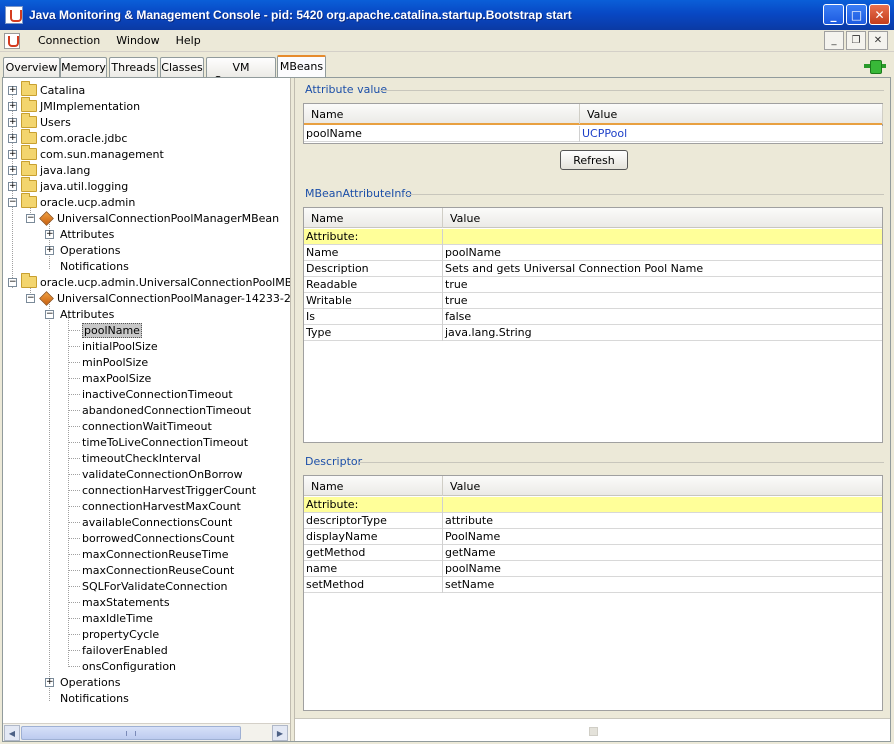  What do you see at coordinates (182, 67) in the screenshot?
I see `tab-classes: Classes` at bounding box center [182, 67].